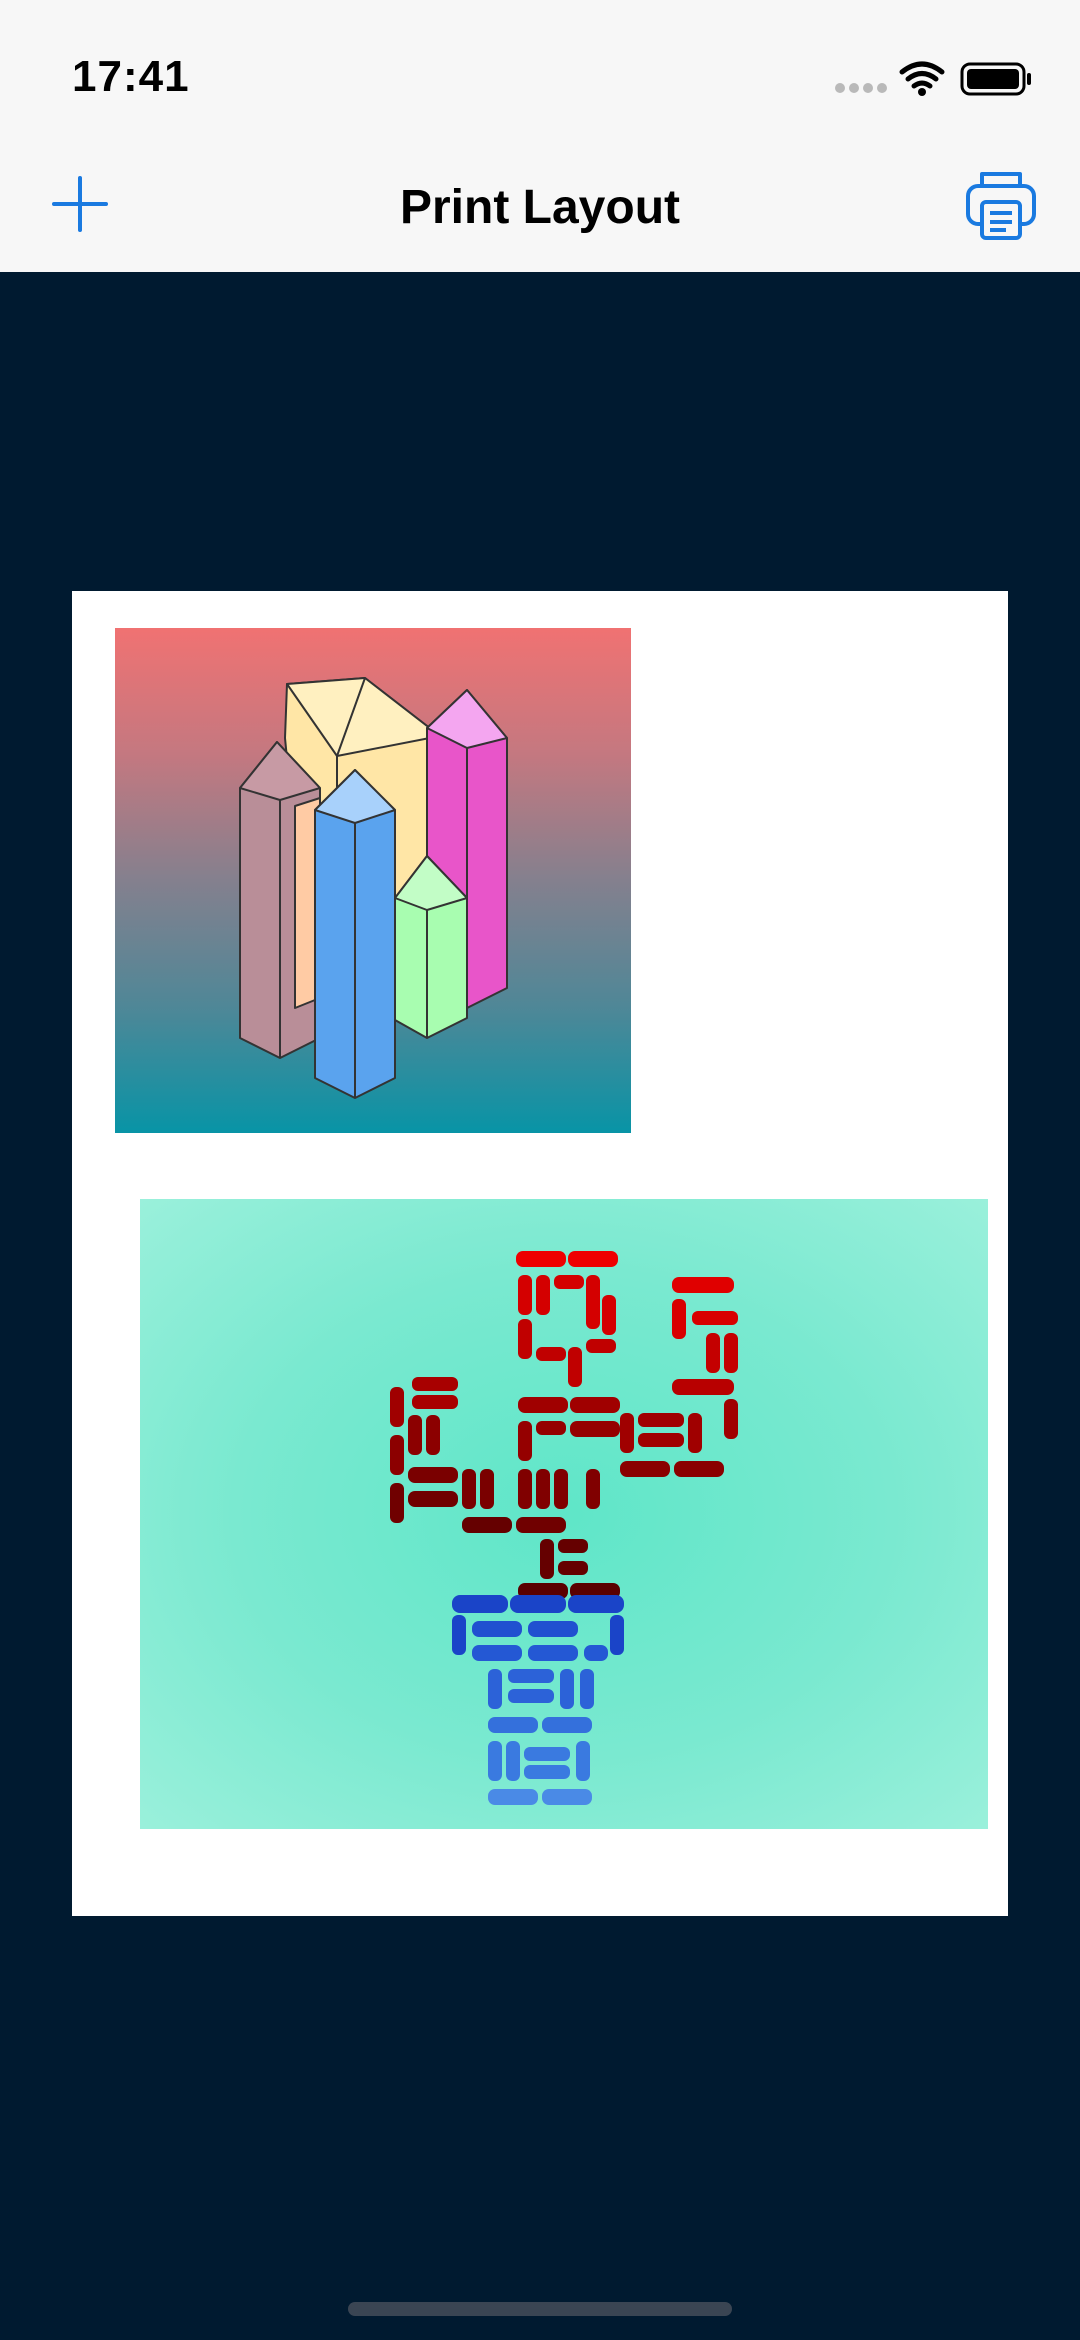 This screenshot has width=1080, height=2340. What do you see at coordinates (861, 88) in the screenshot?
I see `signal-dots-icon` at bounding box center [861, 88].